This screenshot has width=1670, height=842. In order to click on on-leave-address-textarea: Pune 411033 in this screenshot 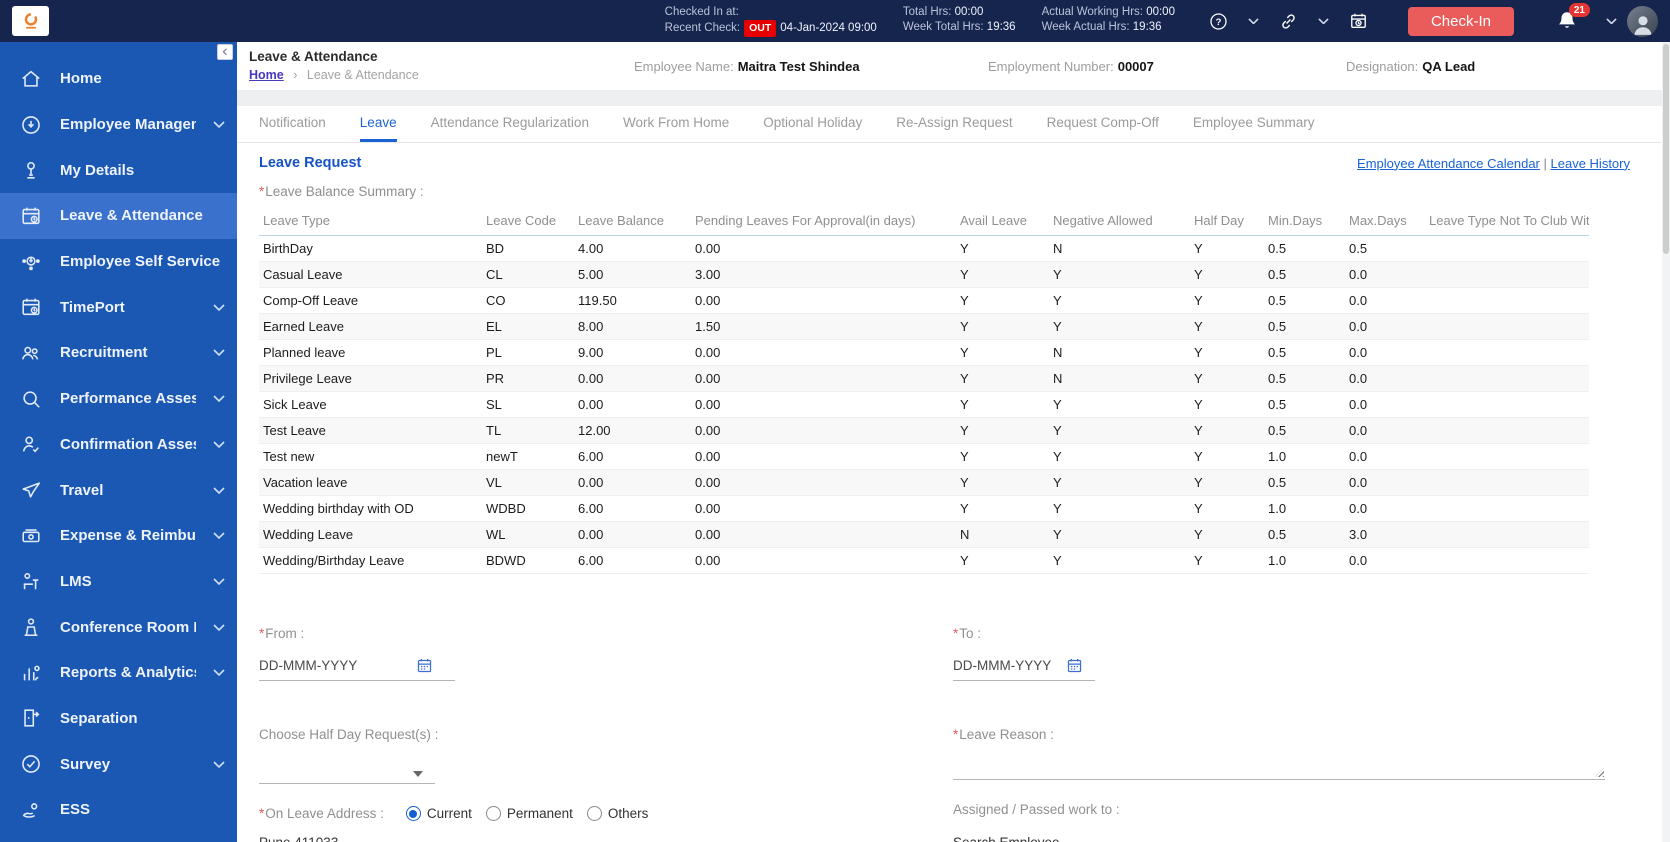, I will do `click(431, 835)`.